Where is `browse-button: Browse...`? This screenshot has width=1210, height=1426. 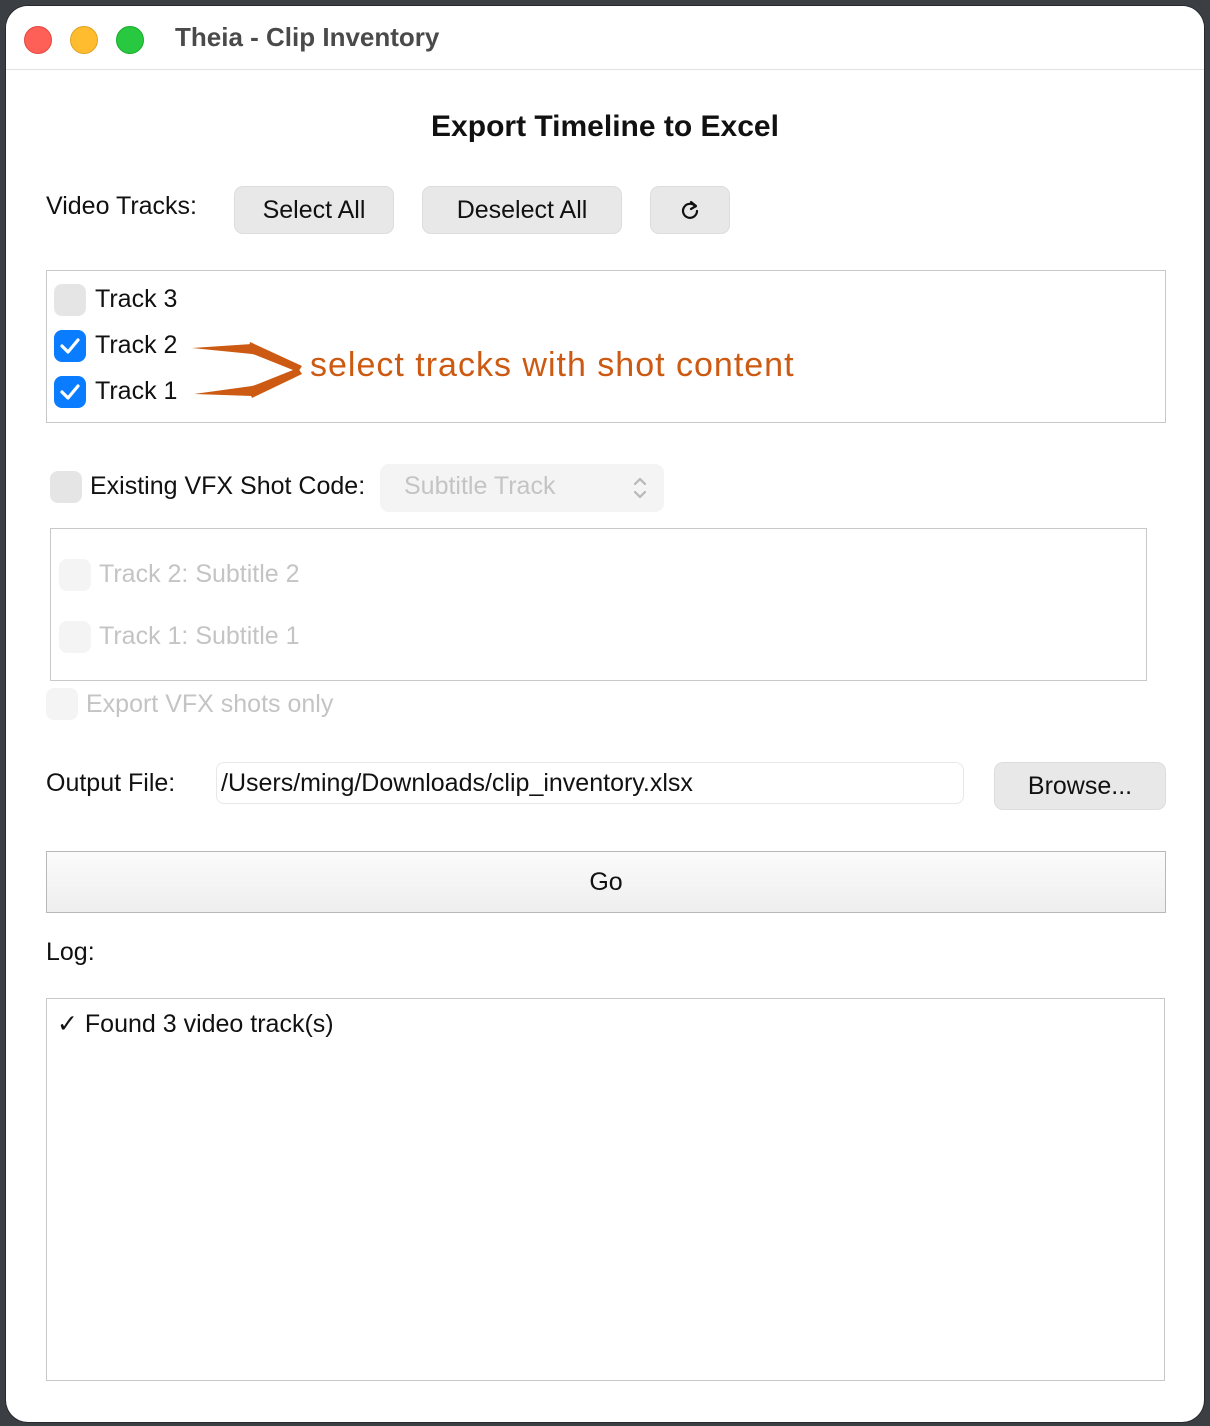
browse-button: Browse... is located at coordinates (1080, 786).